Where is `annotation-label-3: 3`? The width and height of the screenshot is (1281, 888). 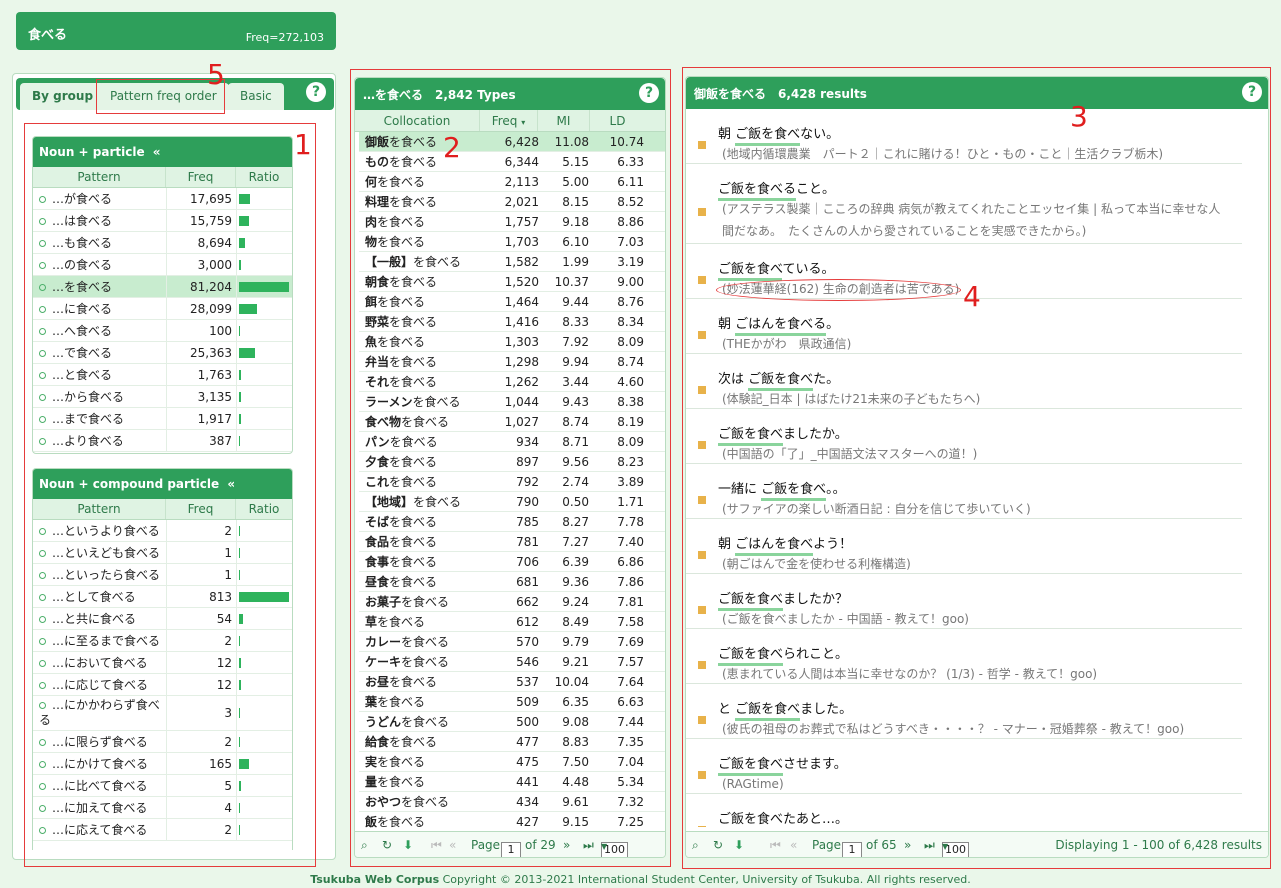
annotation-label-3: 3 is located at coordinates (1079, 116).